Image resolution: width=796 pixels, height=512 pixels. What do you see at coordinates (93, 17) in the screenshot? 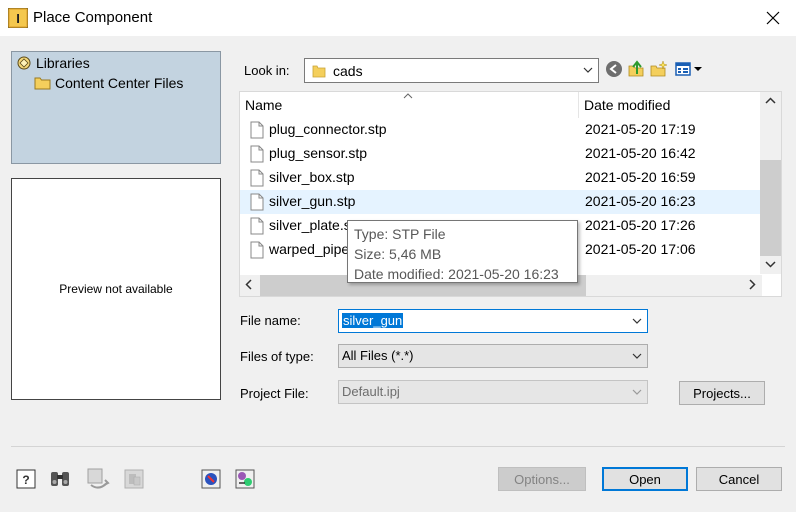
I see `window-title: Place Component` at bounding box center [93, 17].